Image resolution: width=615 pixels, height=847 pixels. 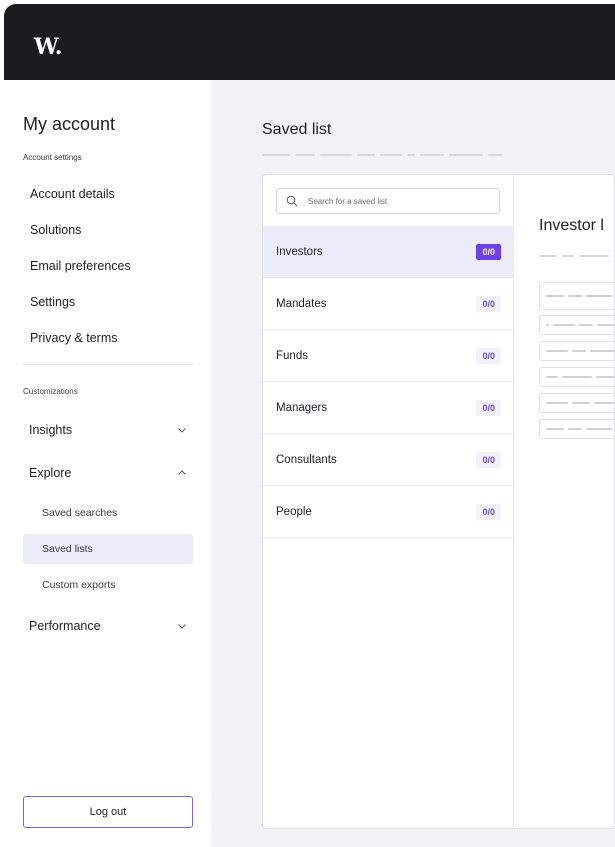 I want to click on title-skeleton, so click(x=382, y=155).